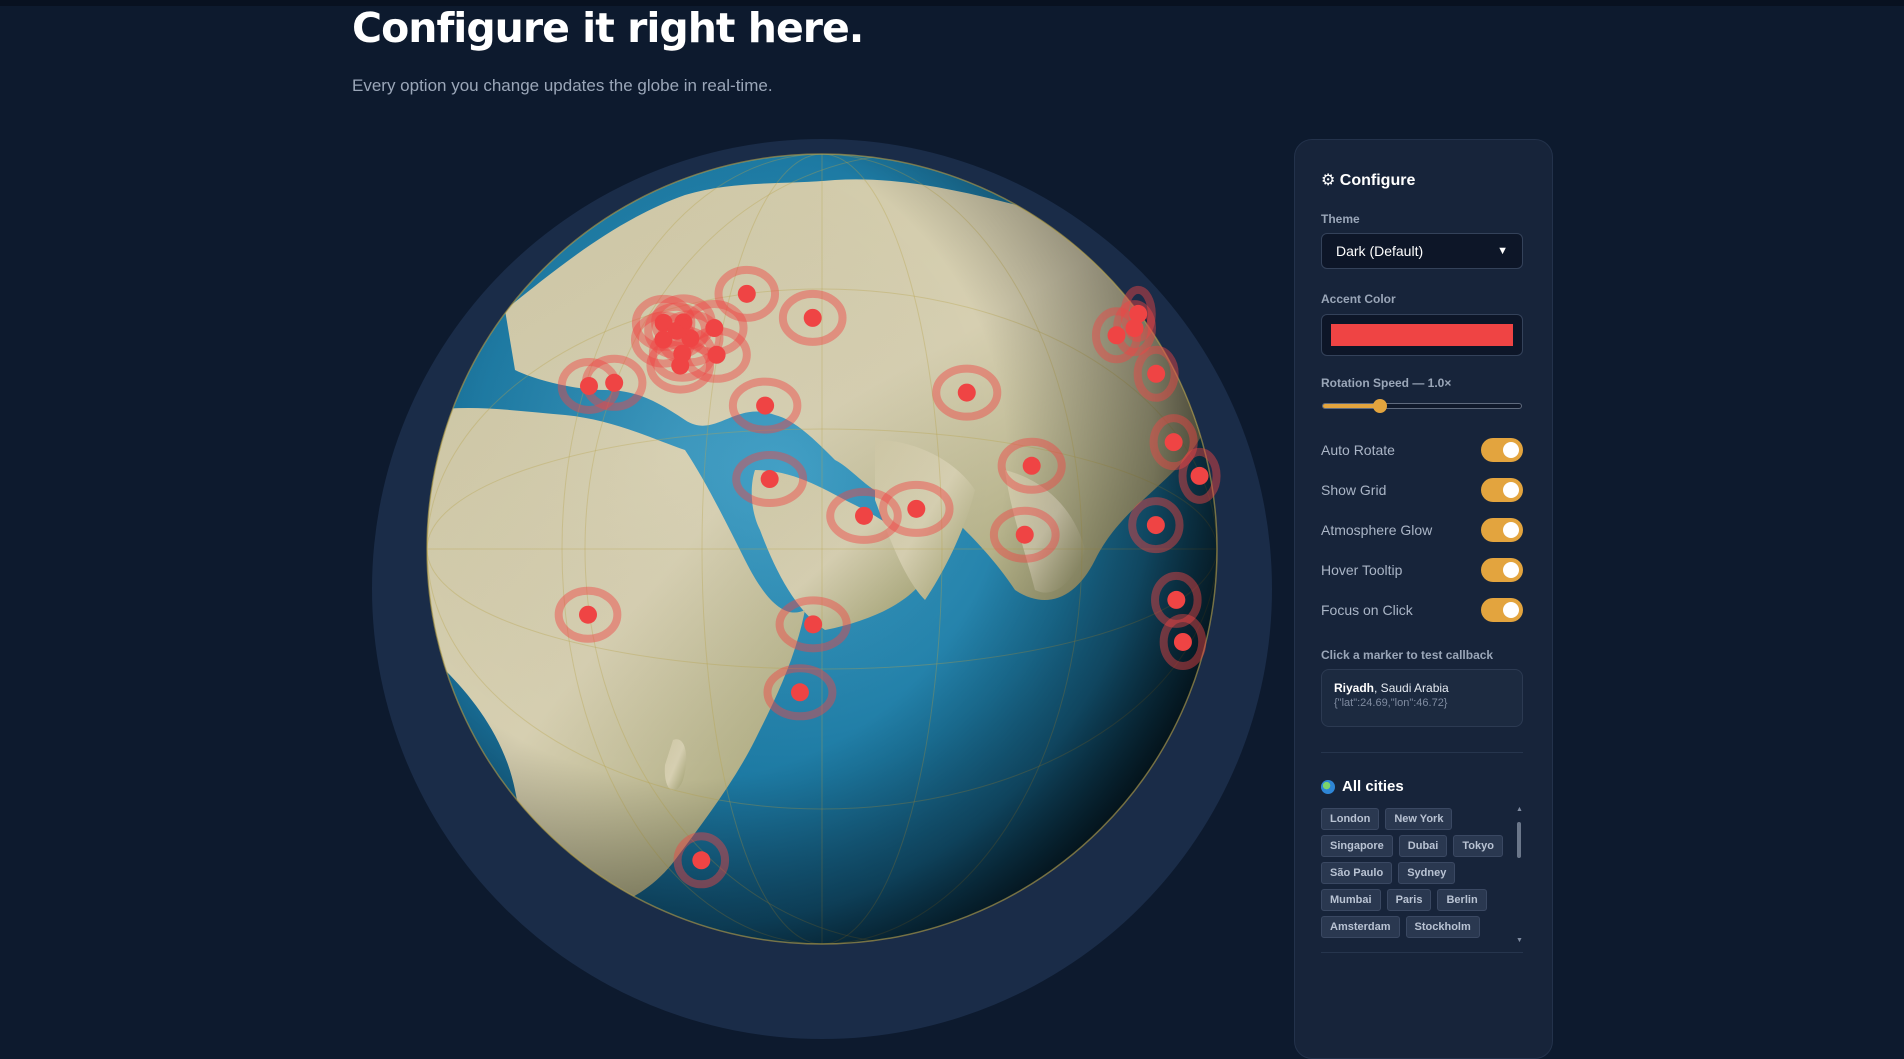  I want to click on city-chip: Amsterdam, so click(1360, 927).